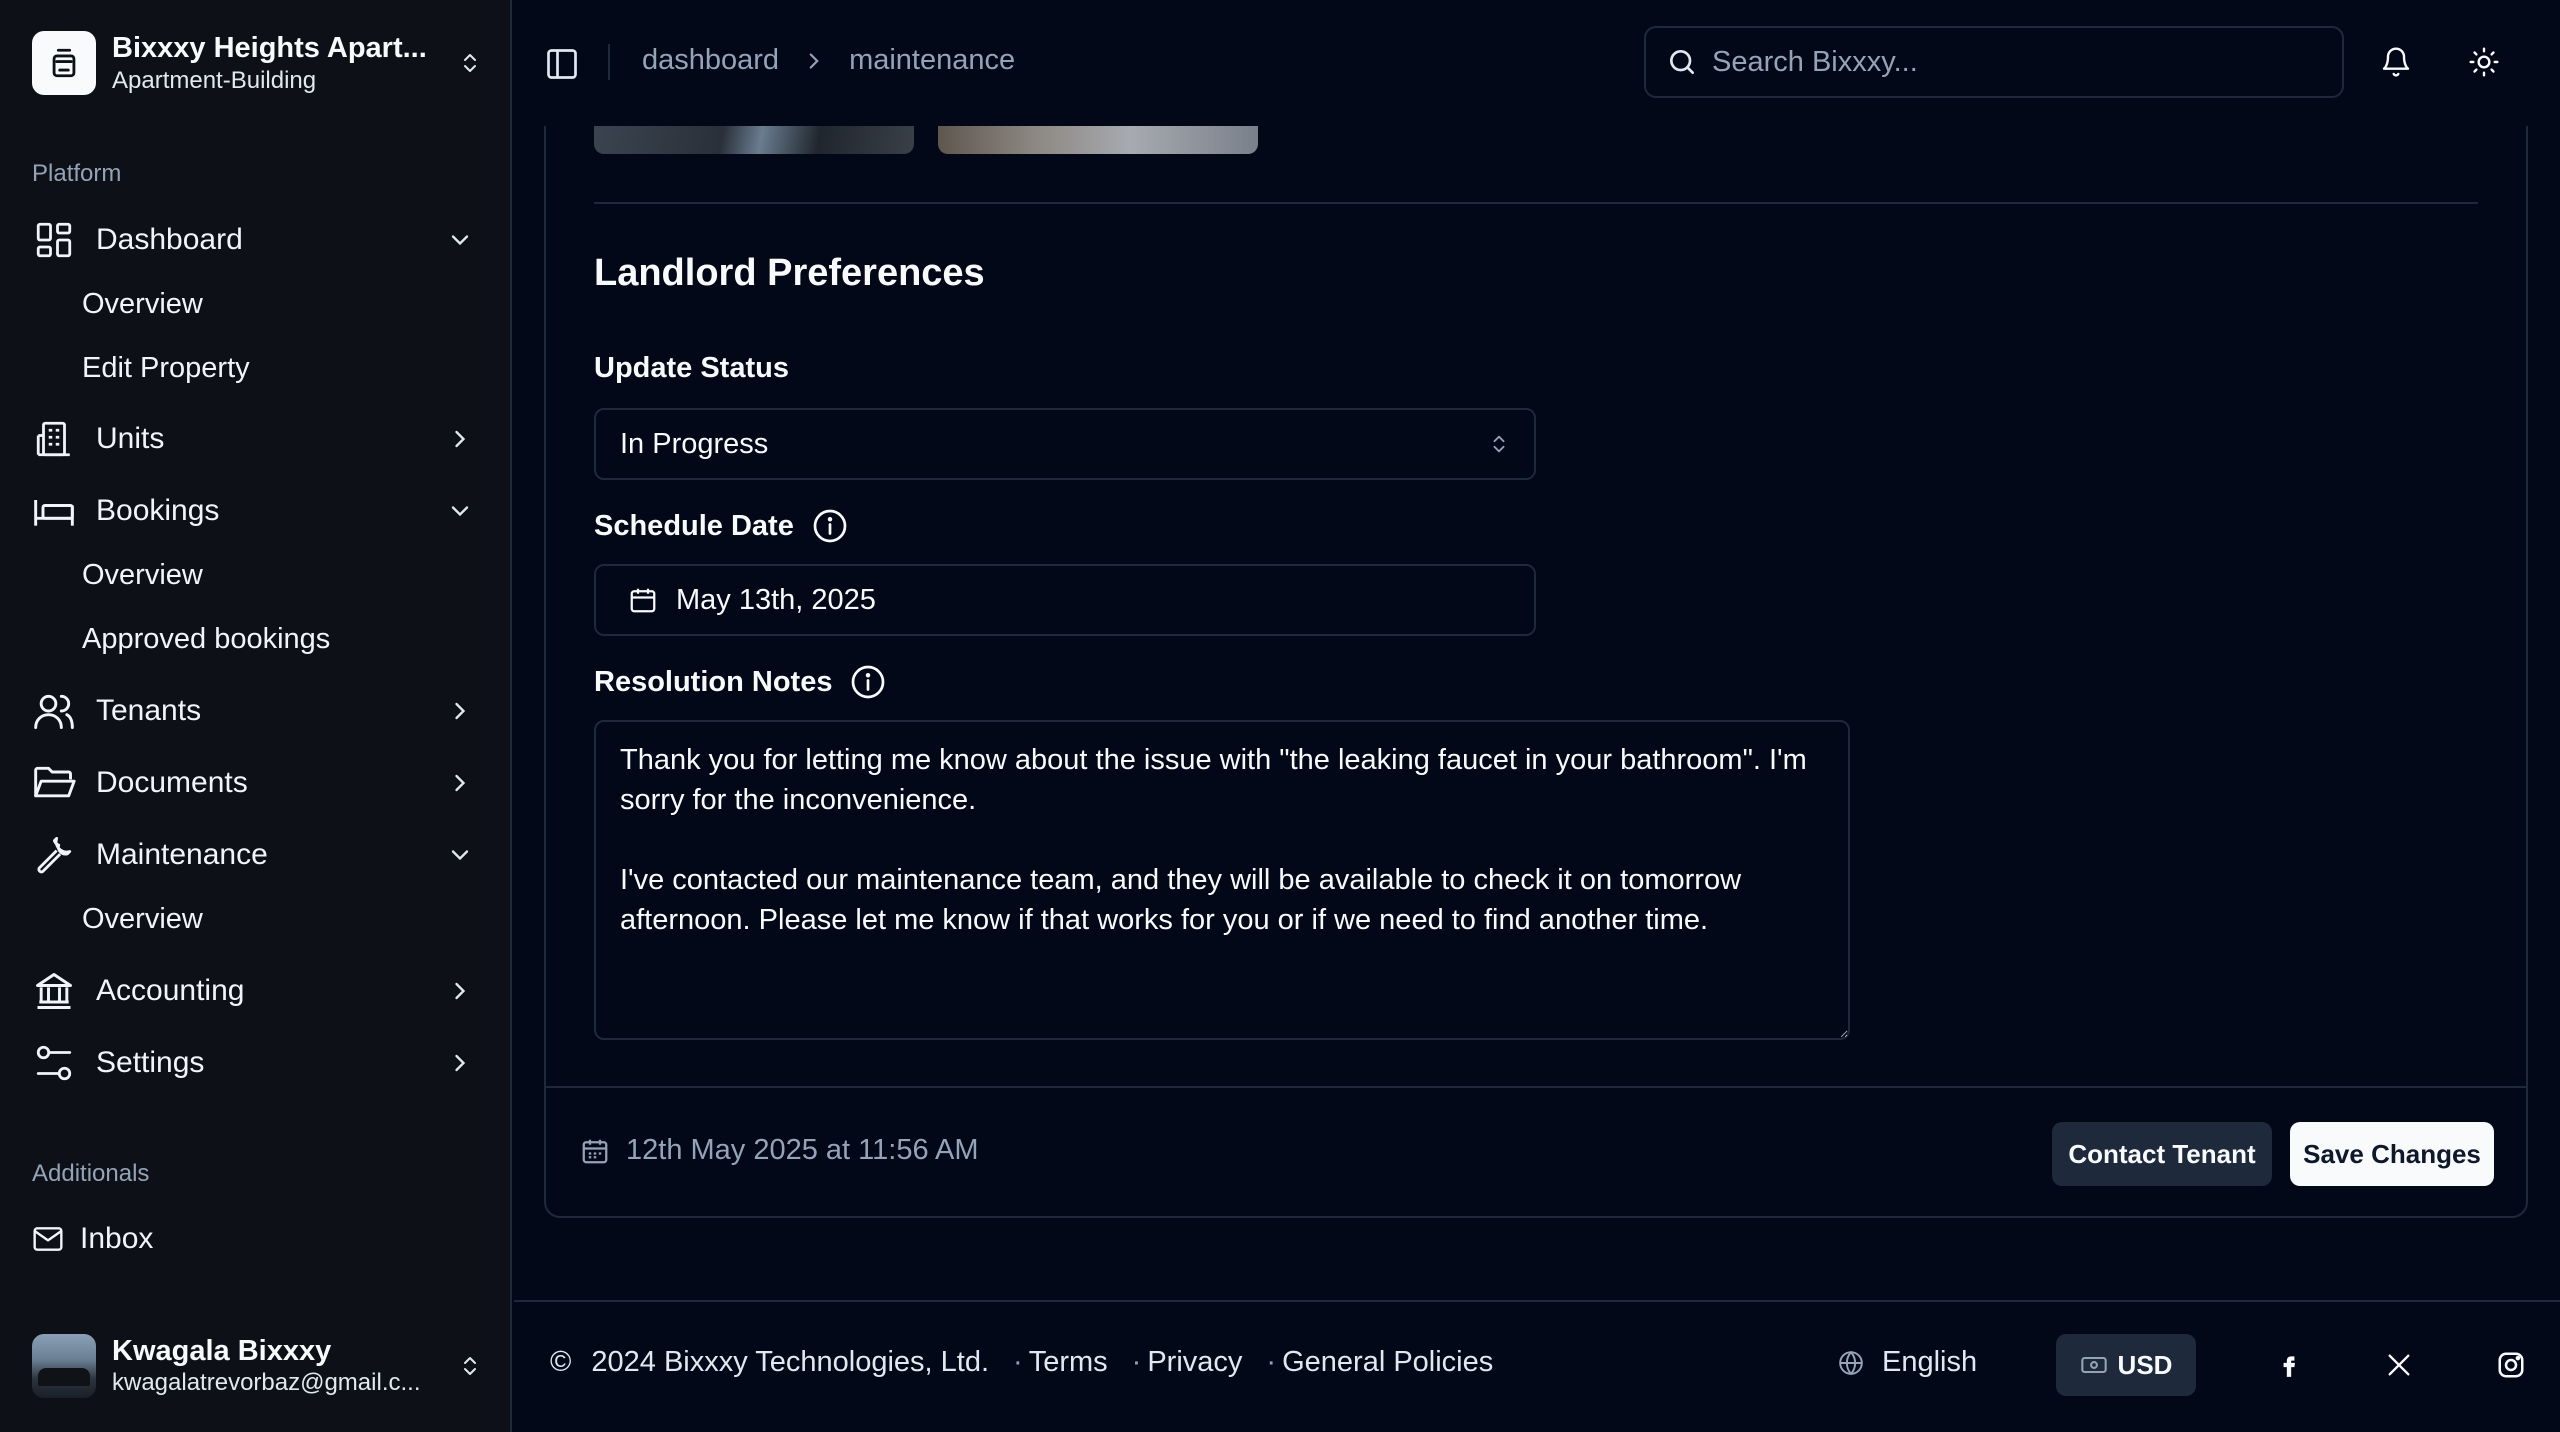  I want to click on contact-tenant-button: Contact Tenant, so click(2162, 1154).